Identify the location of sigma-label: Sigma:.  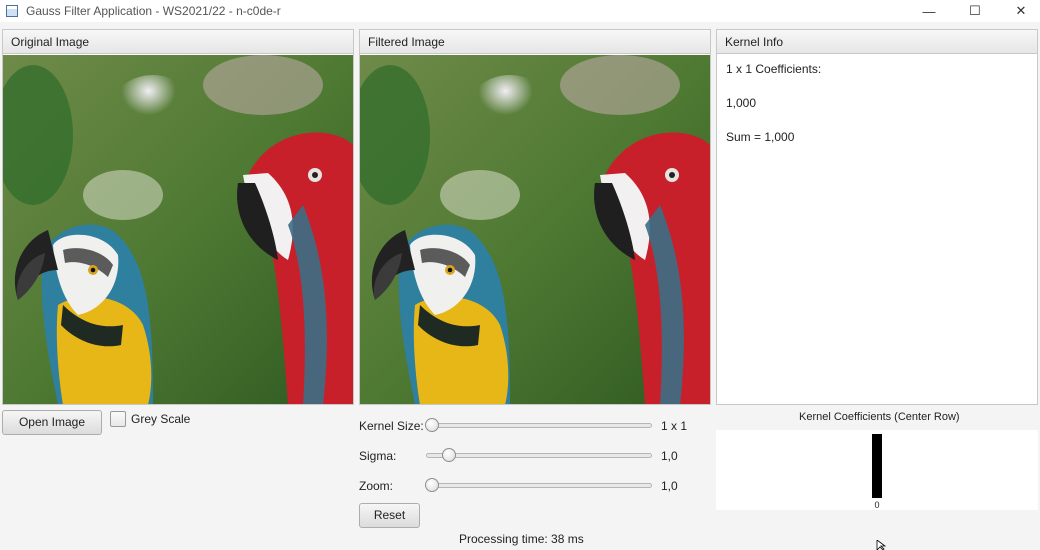
(378, 456).